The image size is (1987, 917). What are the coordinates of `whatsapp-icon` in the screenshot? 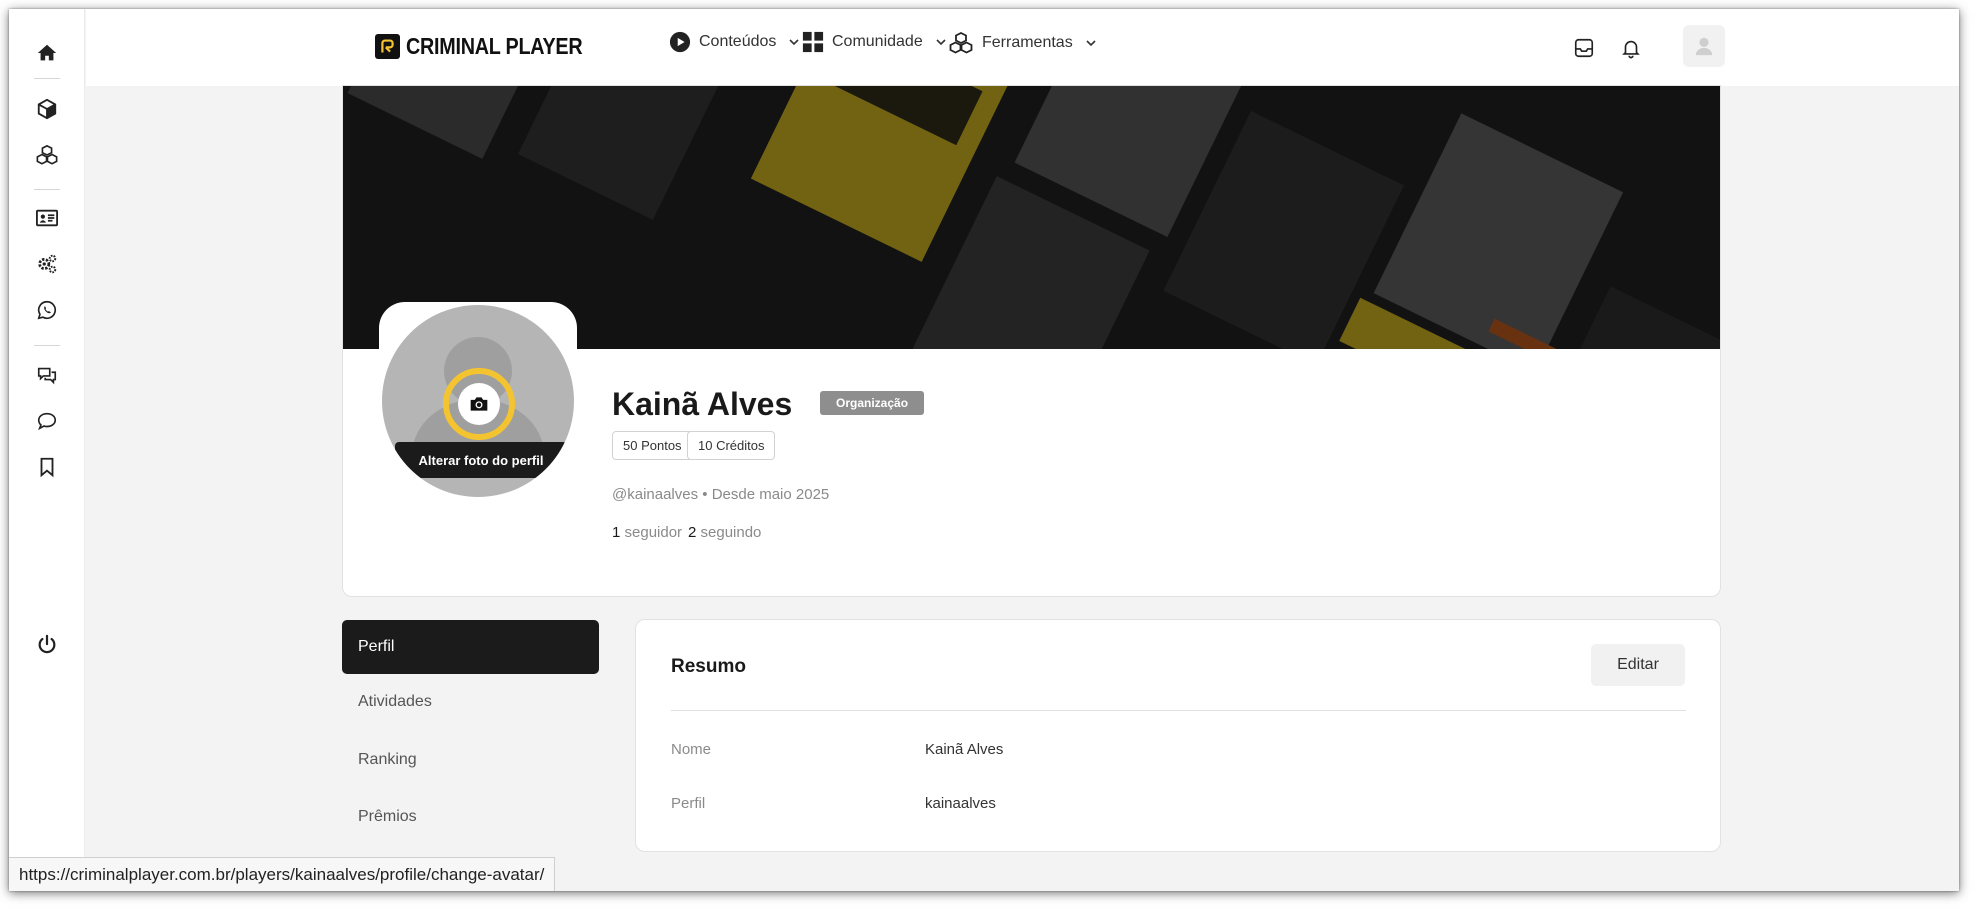 It's located at (47, 310).